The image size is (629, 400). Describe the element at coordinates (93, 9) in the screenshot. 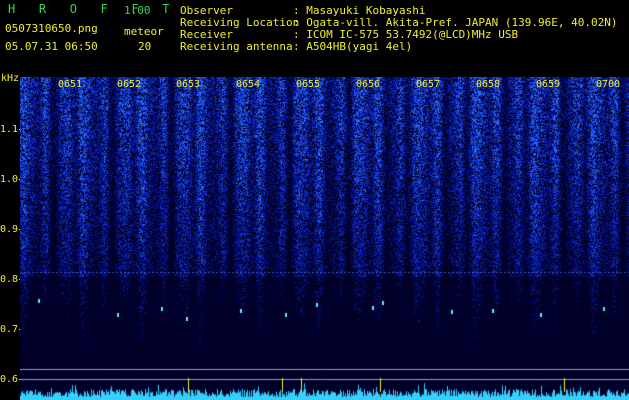

I see `app-title: H R O F F T` at that location.